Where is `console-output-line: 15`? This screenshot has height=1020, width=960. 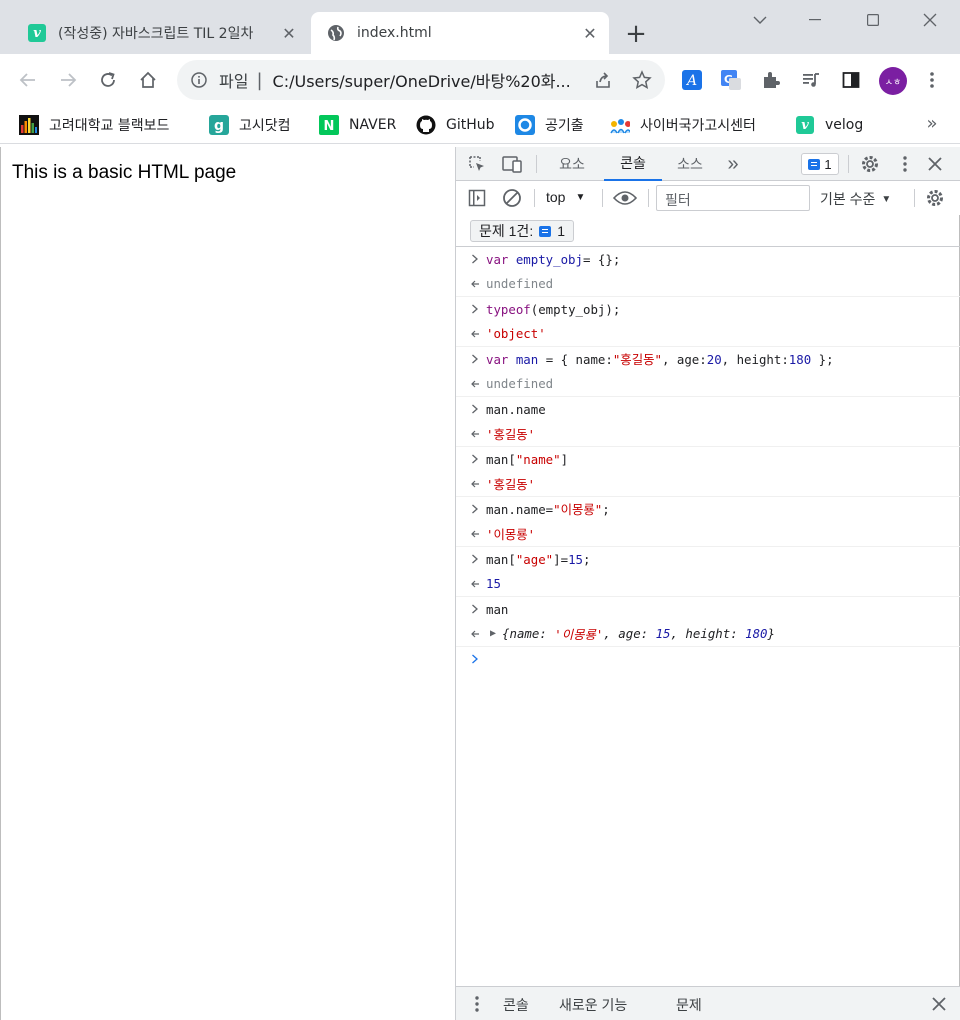 console-output-line: 15 is located at coordinates (708, 584).